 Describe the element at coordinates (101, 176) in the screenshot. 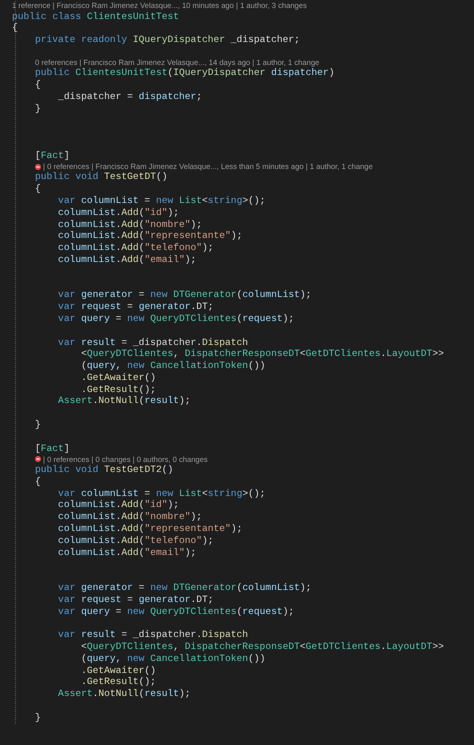

I see `code-line: public void TestGetDT()` at that location.